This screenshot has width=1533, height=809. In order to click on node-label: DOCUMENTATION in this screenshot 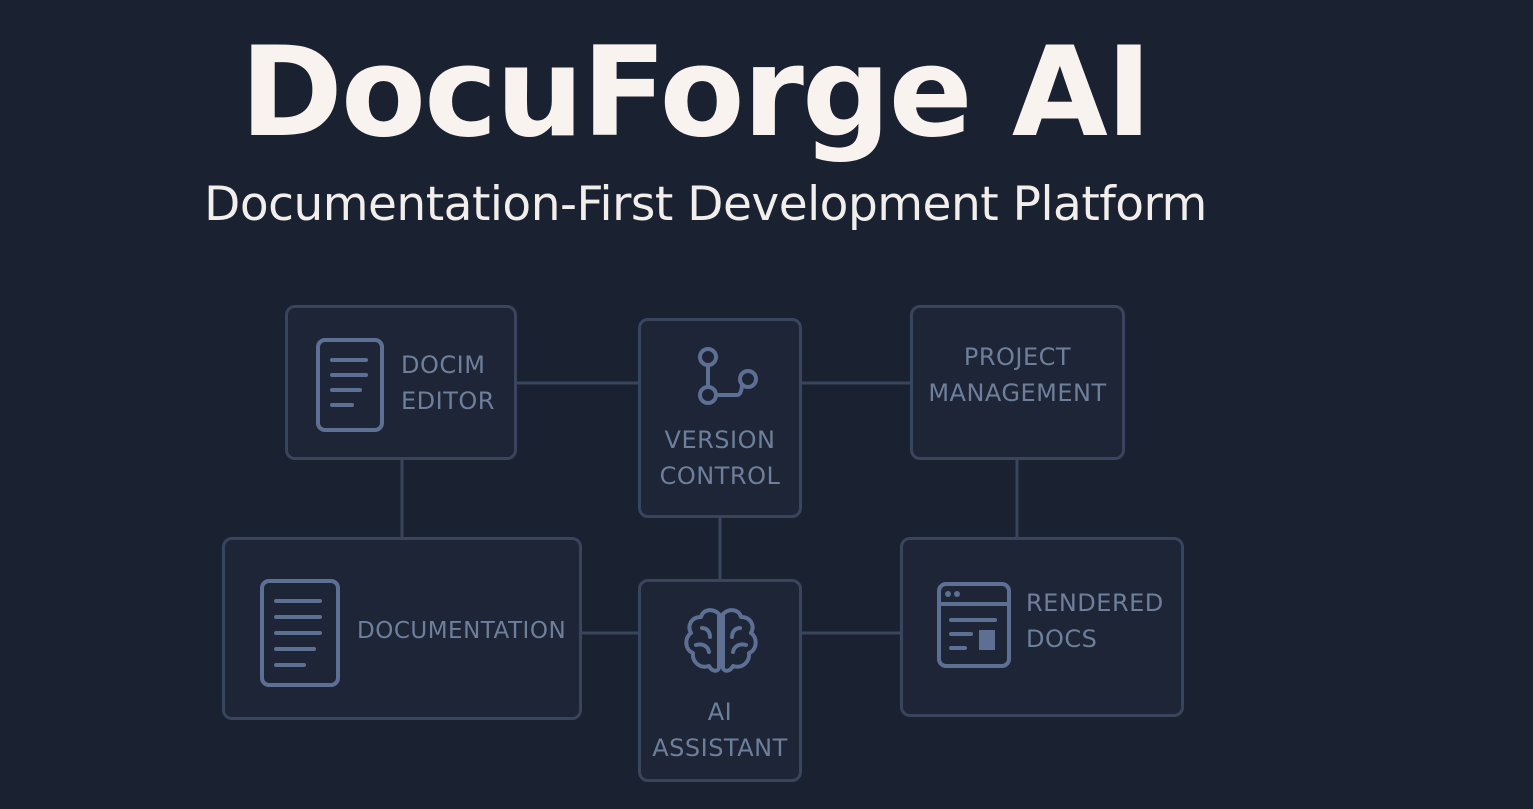, I will do `click(462, 631)`.